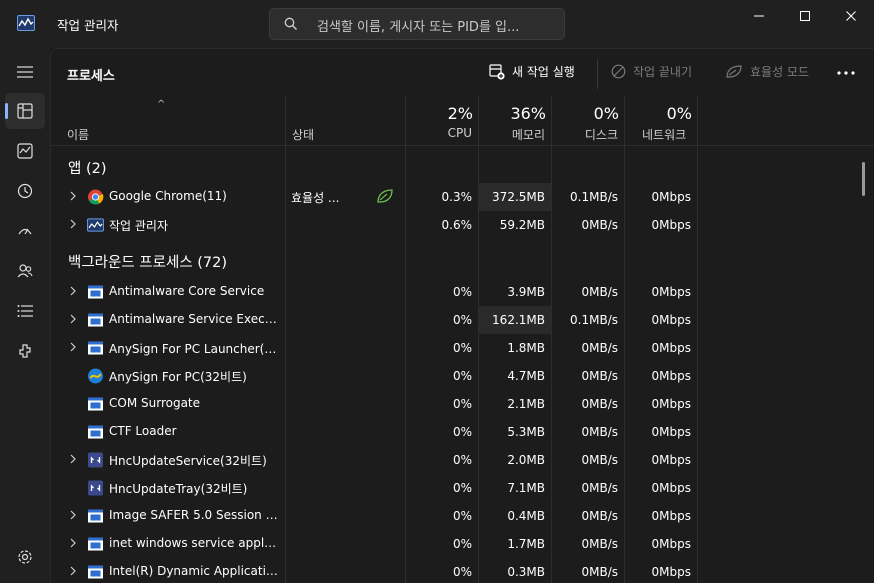 This screenshot has width=874, height=583. Describe the element at coordinates (522, 225) in the screenshot. I see `memory-value: 59.2MB` at that location.